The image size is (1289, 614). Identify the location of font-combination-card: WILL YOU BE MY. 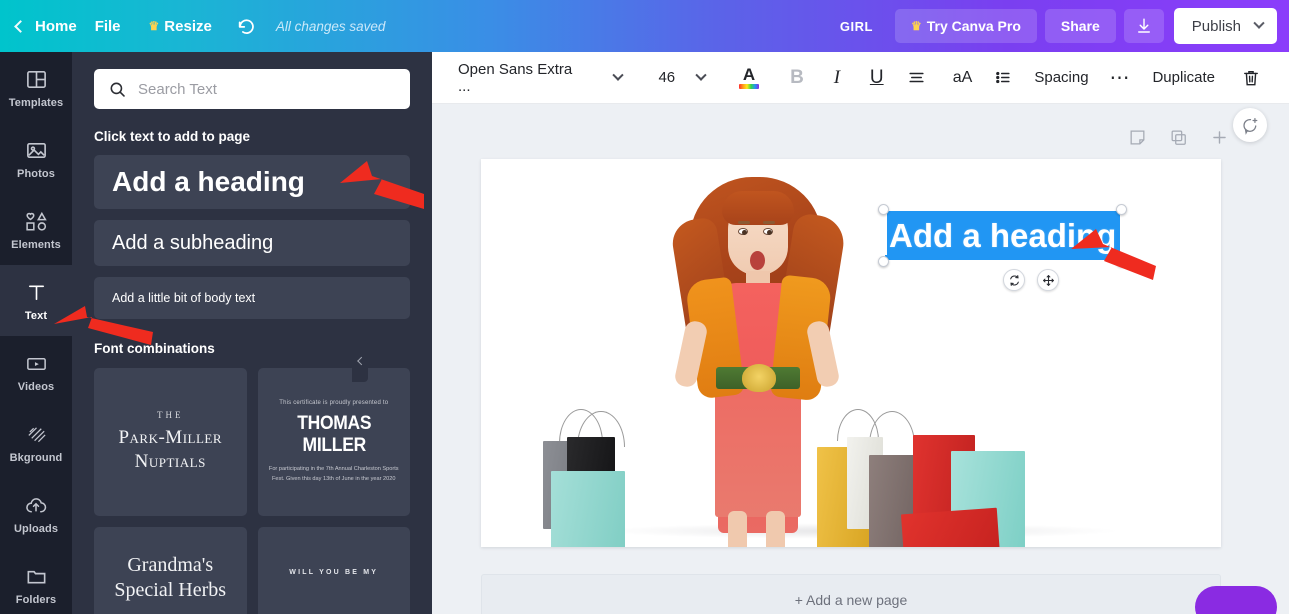
(333, 570).